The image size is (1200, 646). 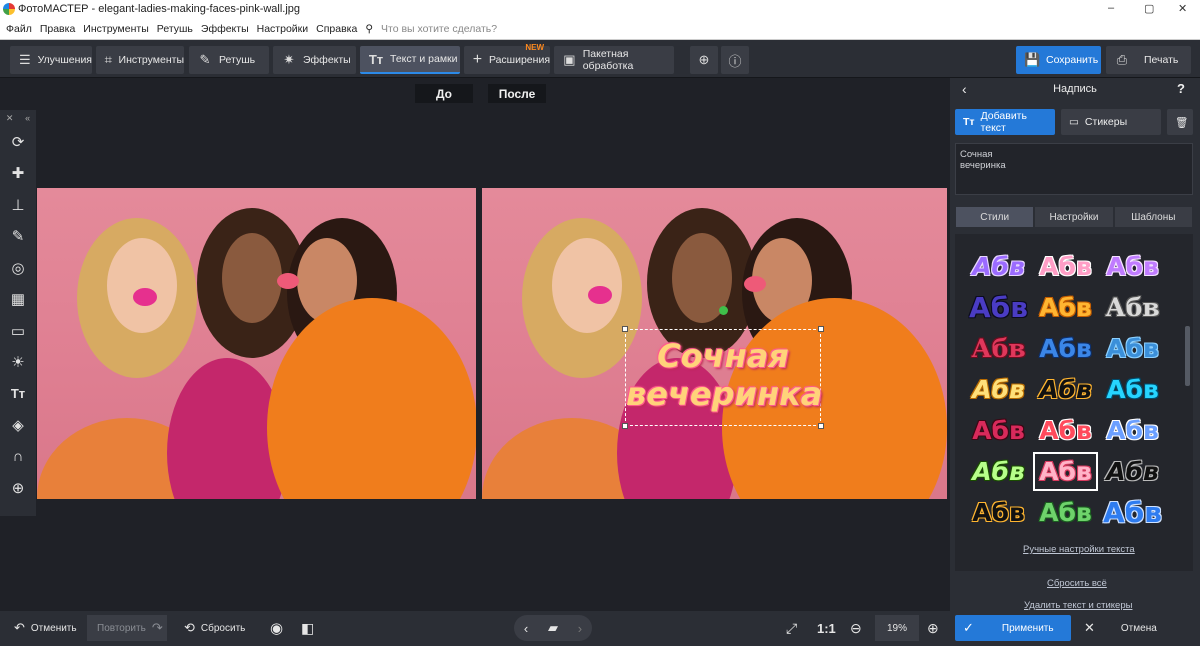 I want to click on undo-icon: ↶, so click(x=19, y=627).